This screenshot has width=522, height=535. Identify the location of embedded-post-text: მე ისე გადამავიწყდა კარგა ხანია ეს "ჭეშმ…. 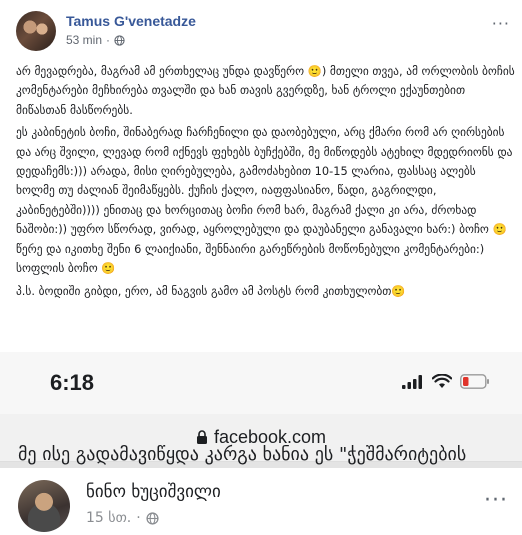
(242, 454).